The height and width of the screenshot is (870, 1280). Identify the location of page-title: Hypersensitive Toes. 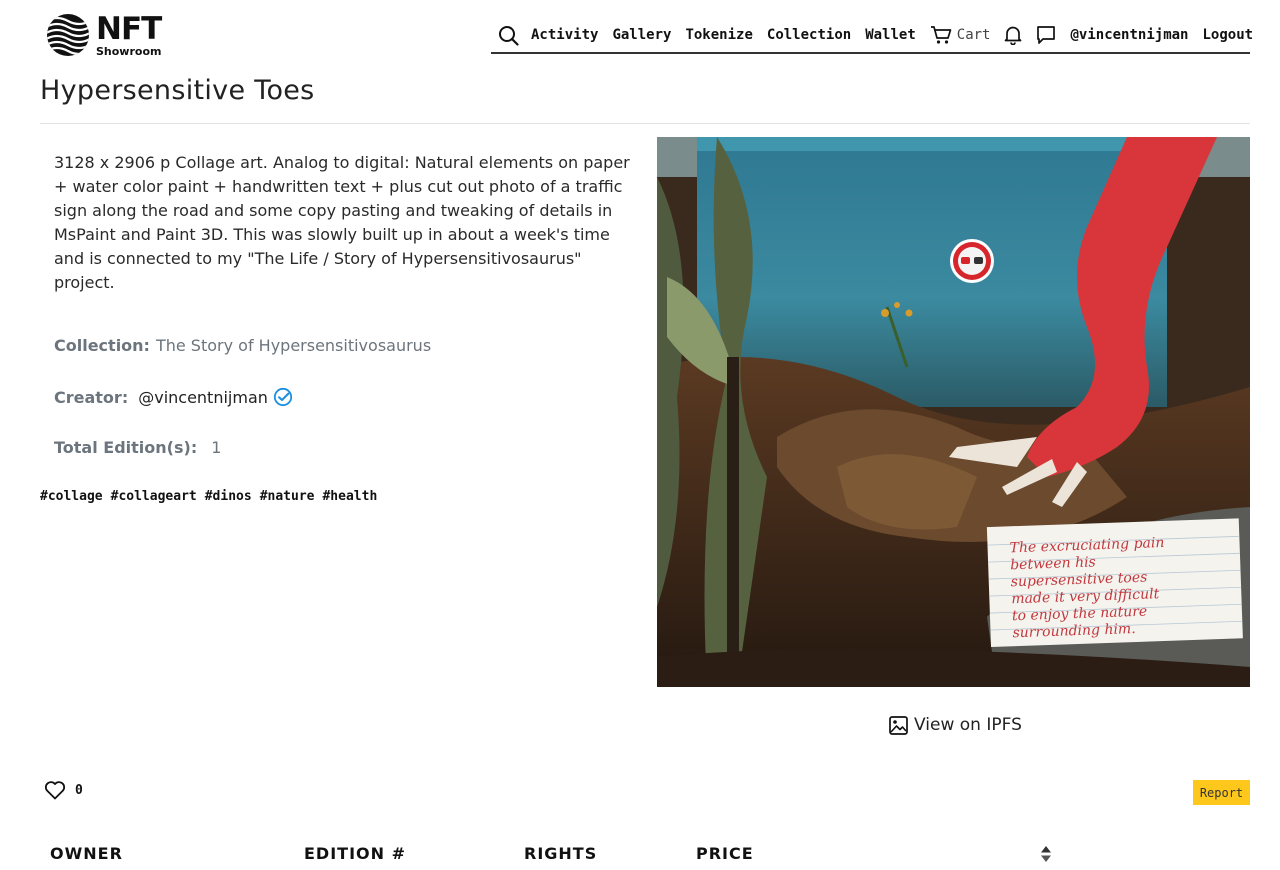
(177, 90).